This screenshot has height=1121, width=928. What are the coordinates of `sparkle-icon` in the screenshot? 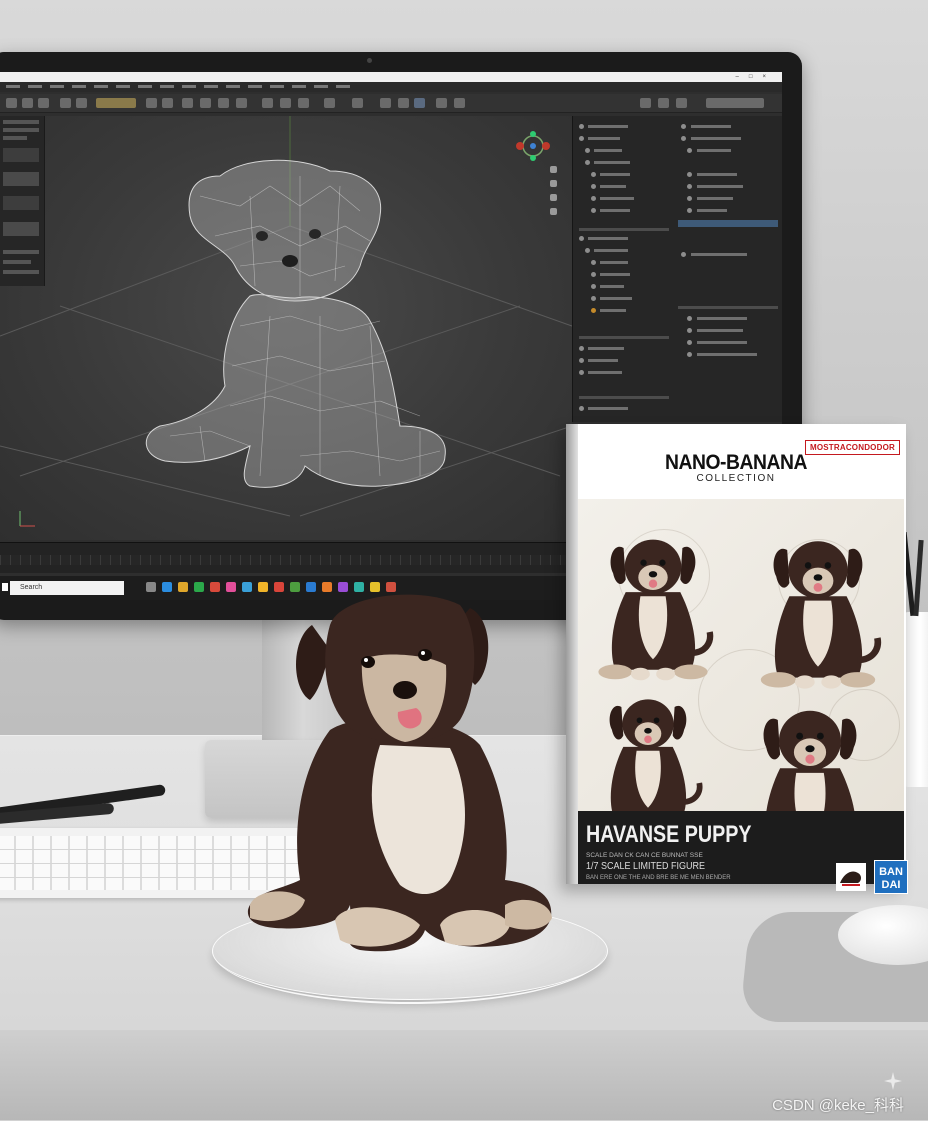 It's located at (893, 1081).